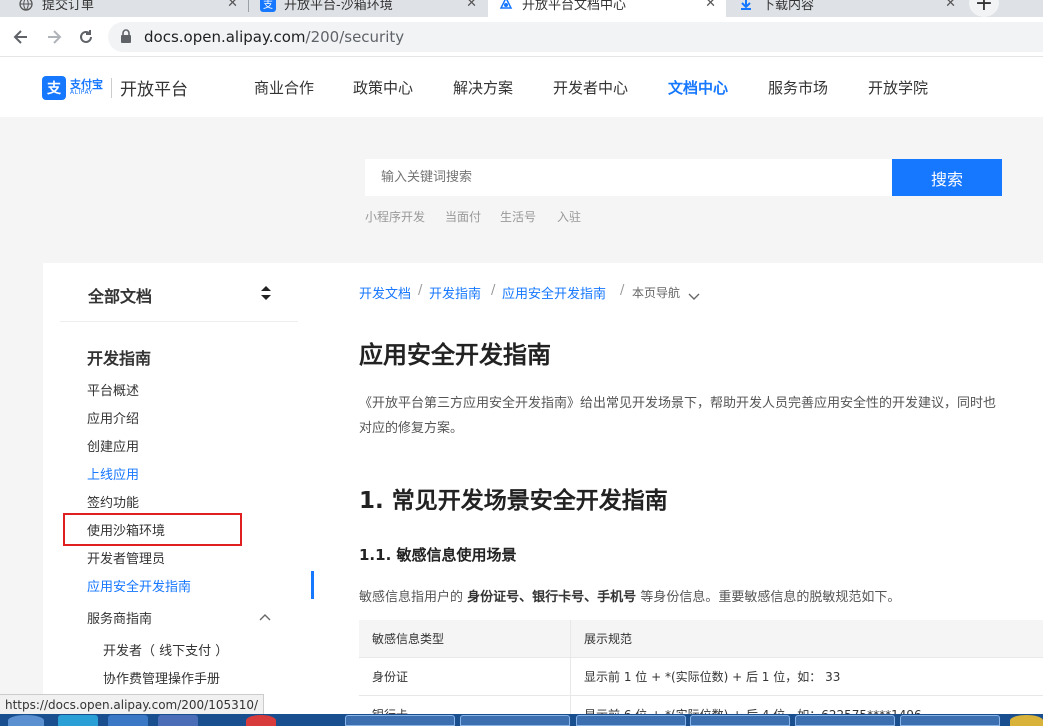  I want to click on browser-tab-strip: 提交订单 ✕ 支 开放平台-沙箱环境 ✕ 开放平台文档中心 ✕ 下载内容 ✕ +, so click(521, 8).